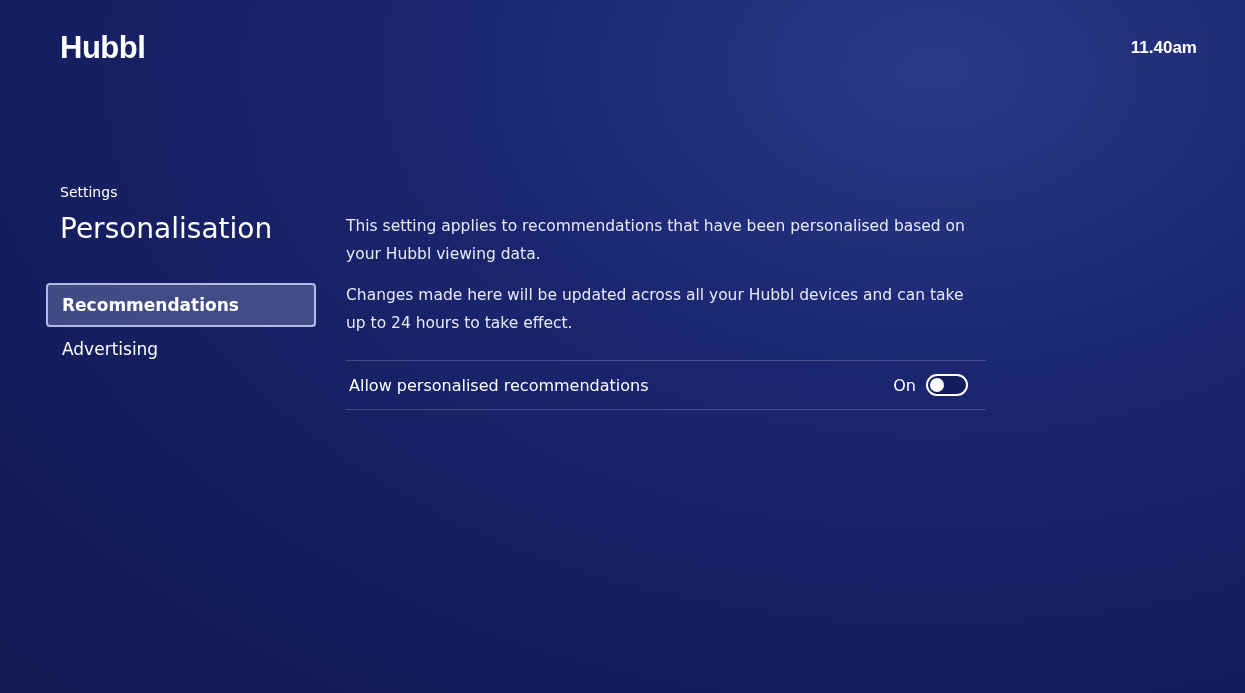 The image size is (1245, 693). What do you see at coordinates (666, 385) in the screenshot?
I see `setting-row: Allow personalised recommendations On` at bounding box center [666, 385].